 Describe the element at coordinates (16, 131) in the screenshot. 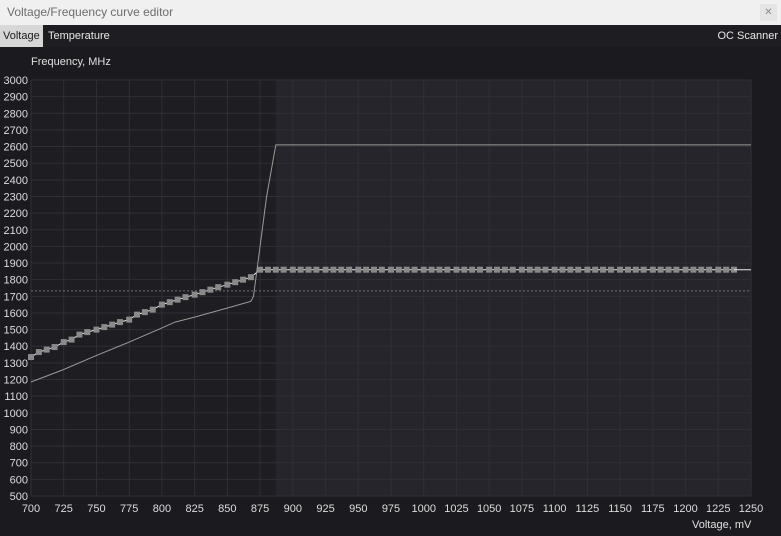

I see `y-tick-label: 2700` at that location.